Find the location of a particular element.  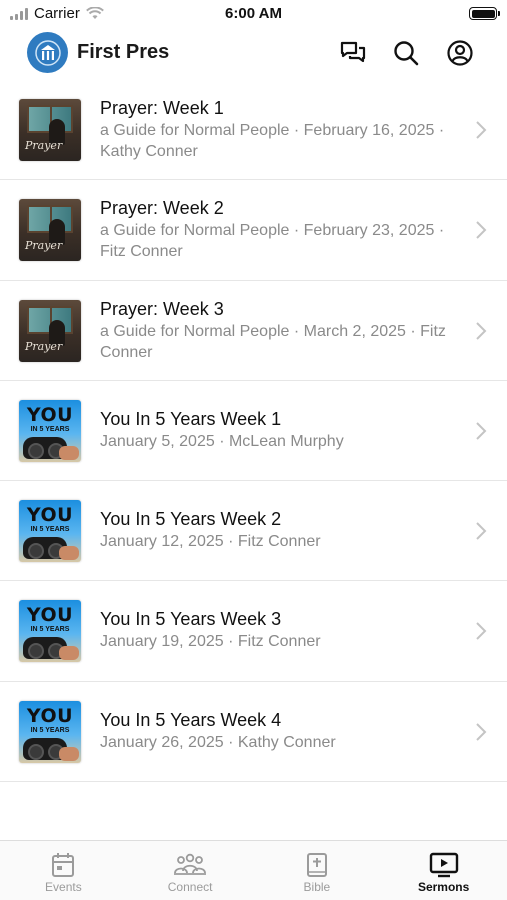

tab-sermons: Sermons is located at coordinates (443, 870).